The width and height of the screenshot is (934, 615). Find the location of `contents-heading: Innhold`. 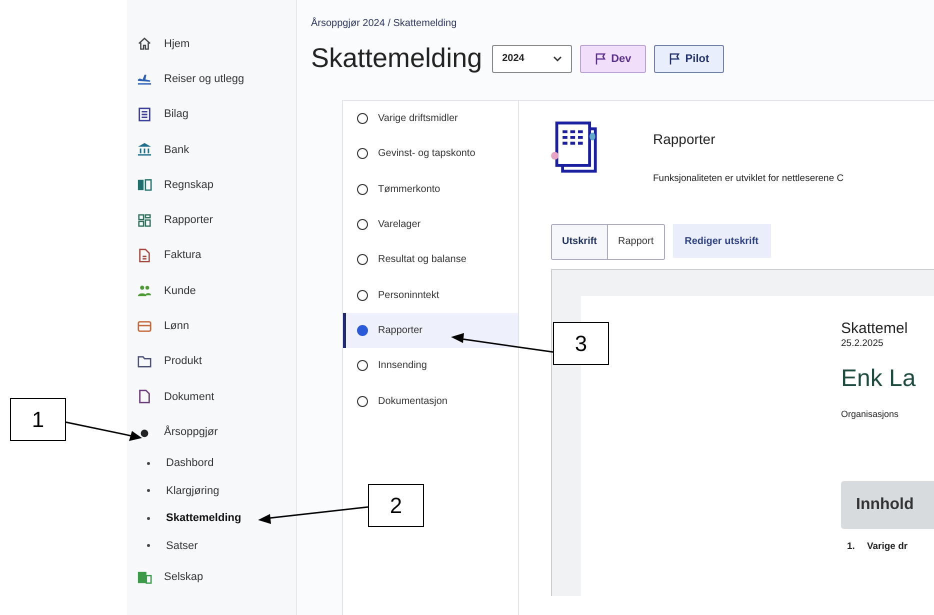

contents-heading: Innhold is located at coordinates (887, 505).